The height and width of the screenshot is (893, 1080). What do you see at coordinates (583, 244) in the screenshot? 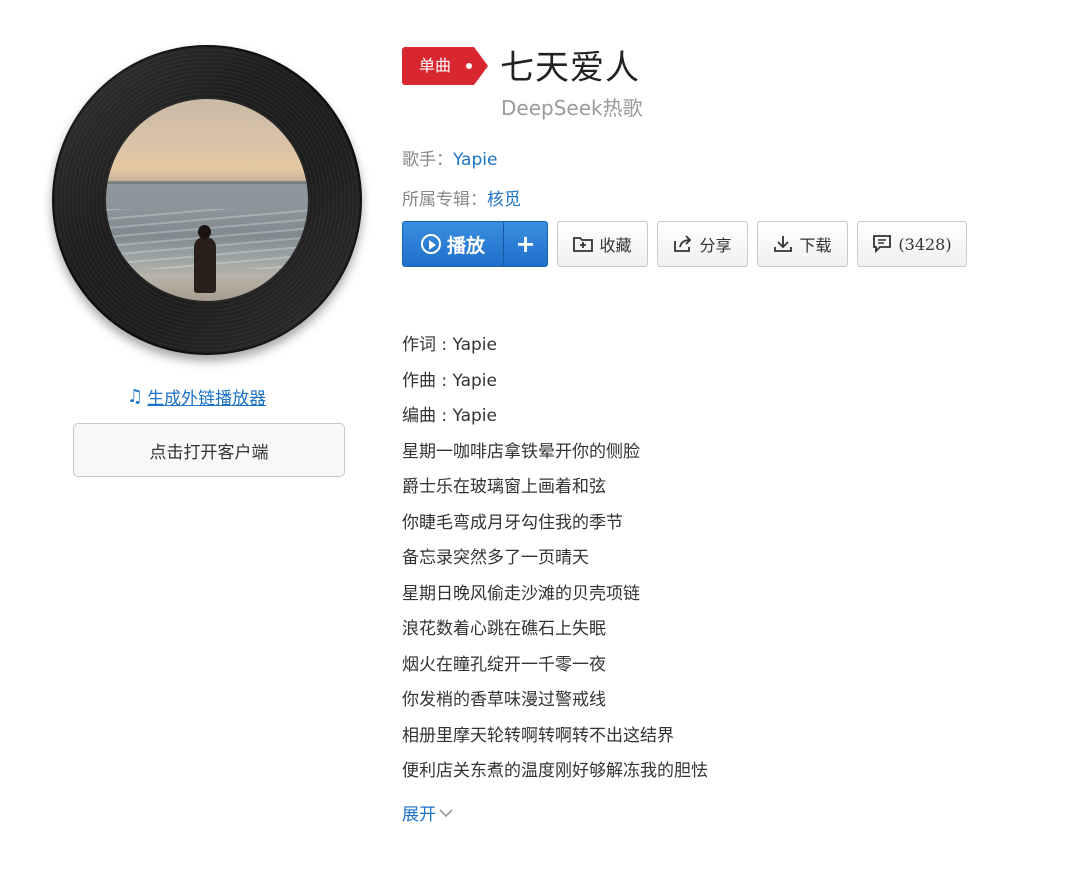
I see `folder-plus-icon` at bounding box center [583, 244].